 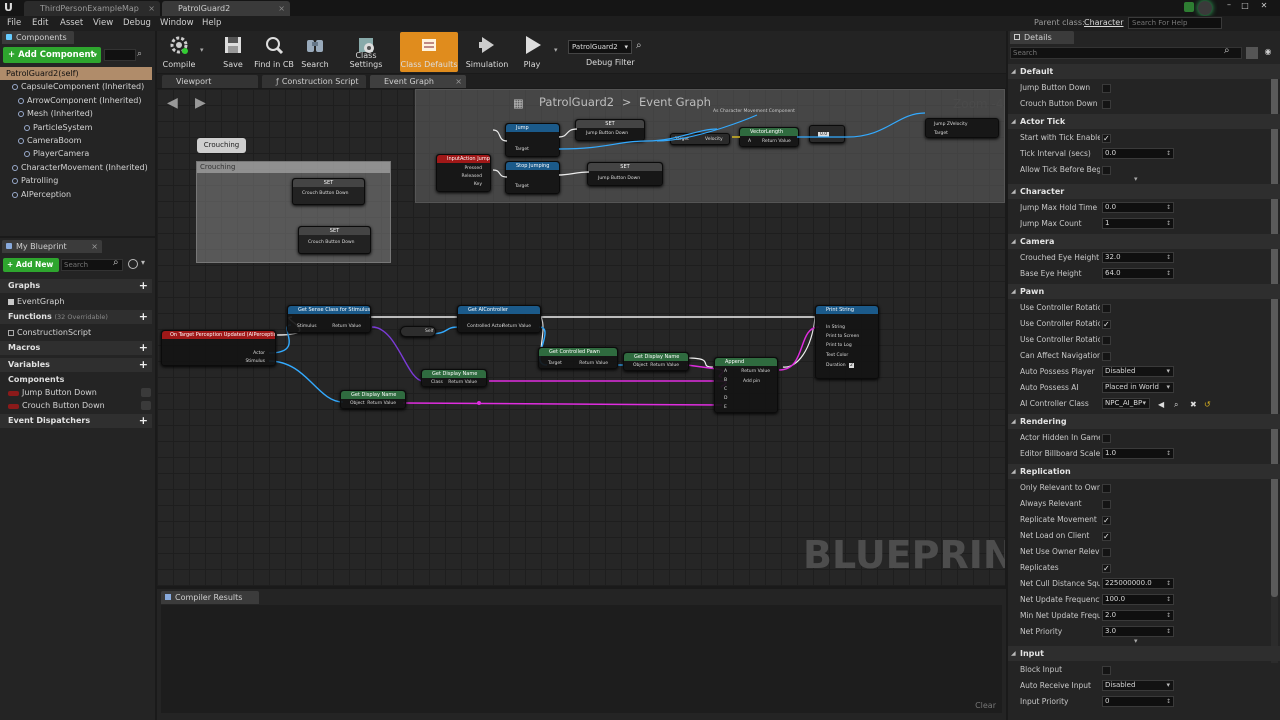 What do you see at coordinates (429, 52) in the screenshot?
I see `class-defaults-button: Class Defaults` at bounding box center [429, 52].